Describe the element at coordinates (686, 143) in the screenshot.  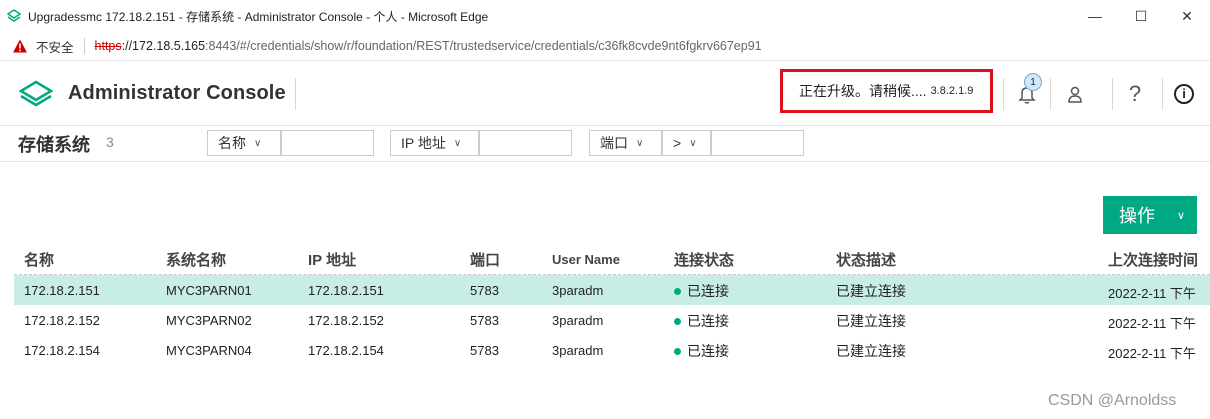
I see `operator-select: > ∨` at that location.